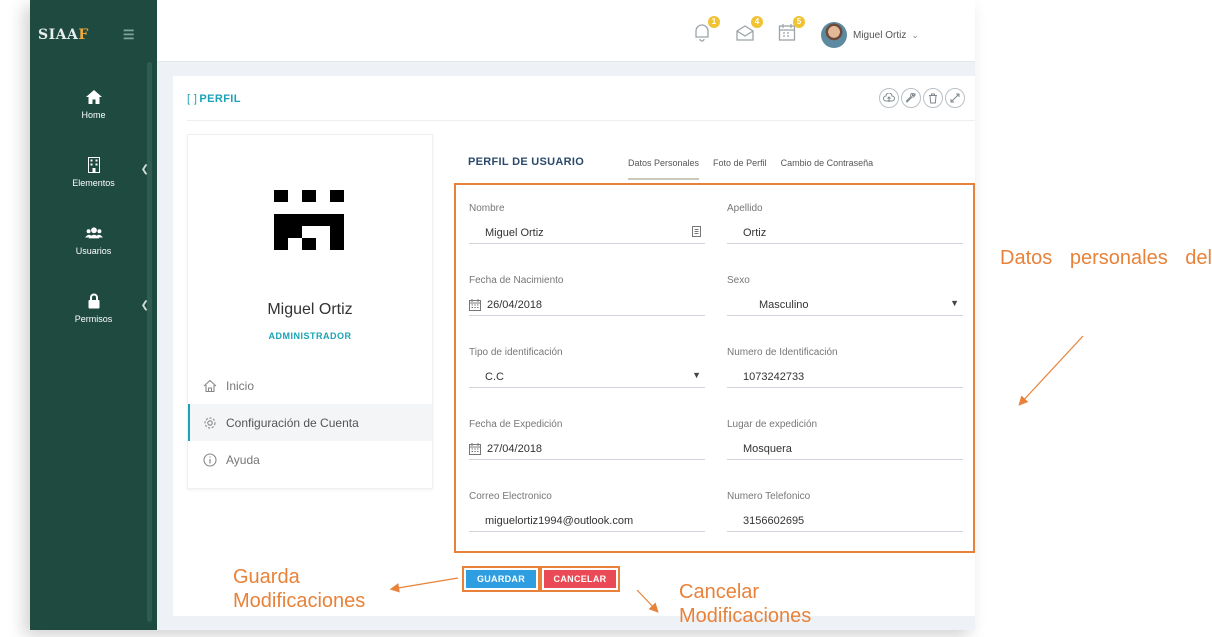 This screenshot has width=1212, height=637. What do you see at coordinates (424, 585) in the screenshot?
I see `arrow-guarda` at bounding box center [424, 585].